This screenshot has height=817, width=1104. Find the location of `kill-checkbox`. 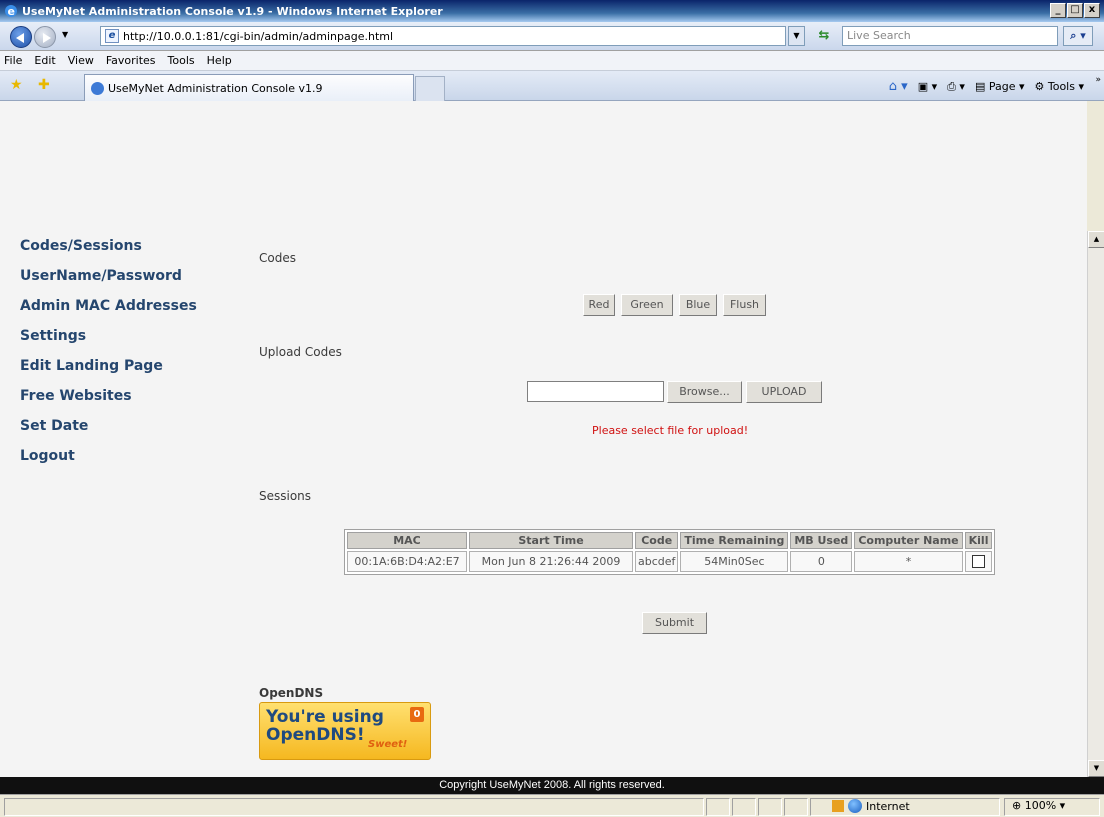

kill-checkbox is located at coordinates (979, 562).